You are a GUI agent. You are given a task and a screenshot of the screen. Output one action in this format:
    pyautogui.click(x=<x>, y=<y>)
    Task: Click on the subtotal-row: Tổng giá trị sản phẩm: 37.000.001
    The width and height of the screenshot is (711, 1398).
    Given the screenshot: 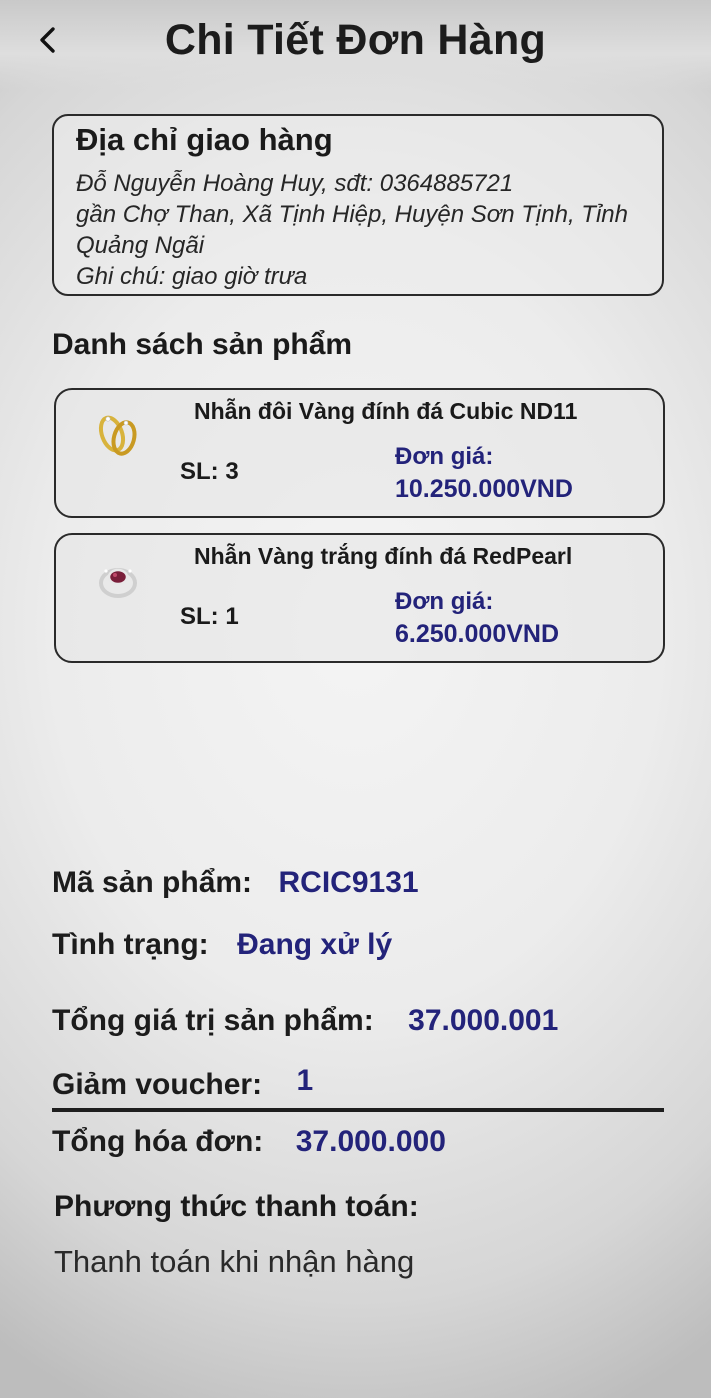 What is the action you would take?
    pyautogui.click(x=305, y=1021)
    